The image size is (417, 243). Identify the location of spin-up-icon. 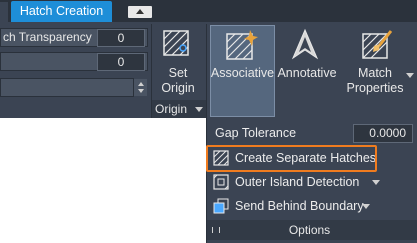
(141, 84).